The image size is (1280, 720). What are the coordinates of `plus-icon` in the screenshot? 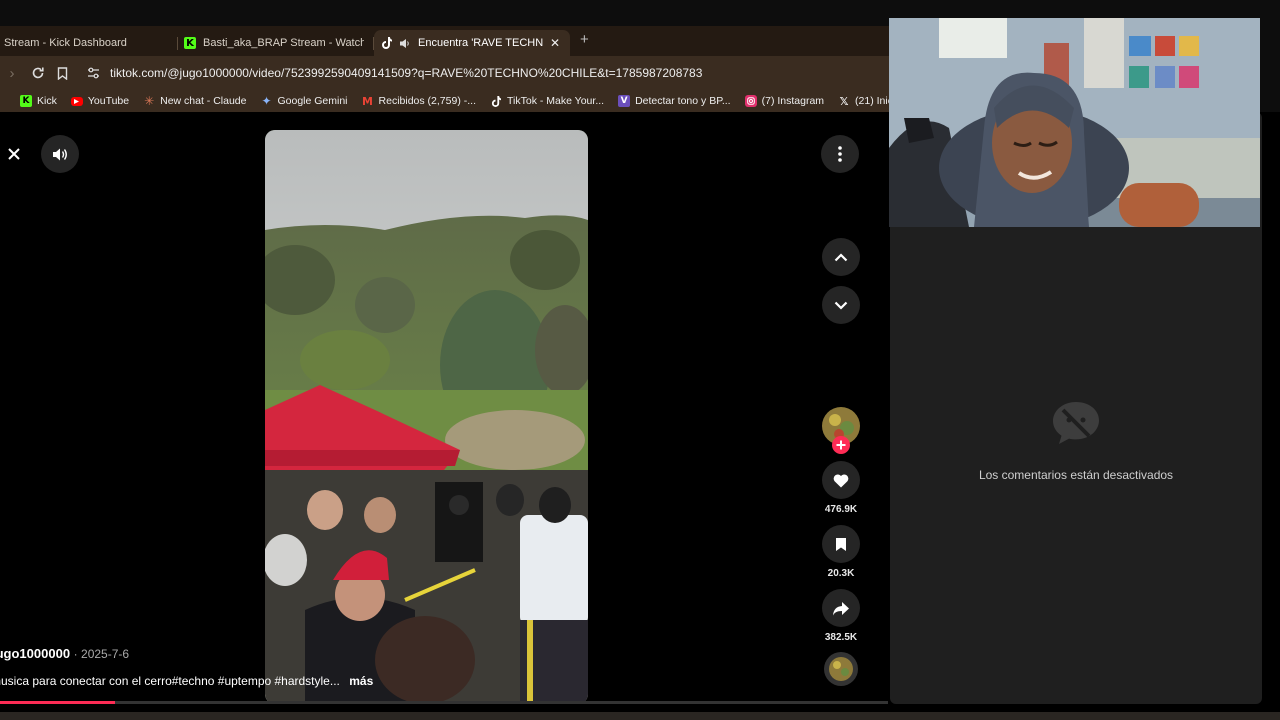 It's located at (841, 445).